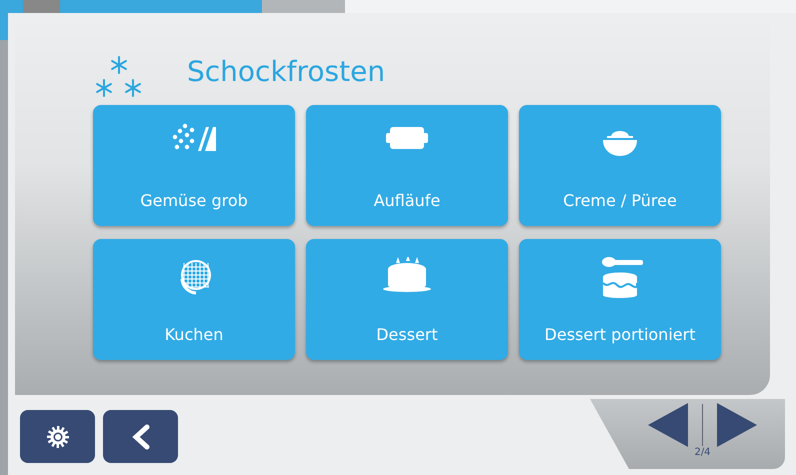  What do you see at coordinates (737, 425) in the screenshot?
I see `next-page-button` at bounding box center [737, 425].